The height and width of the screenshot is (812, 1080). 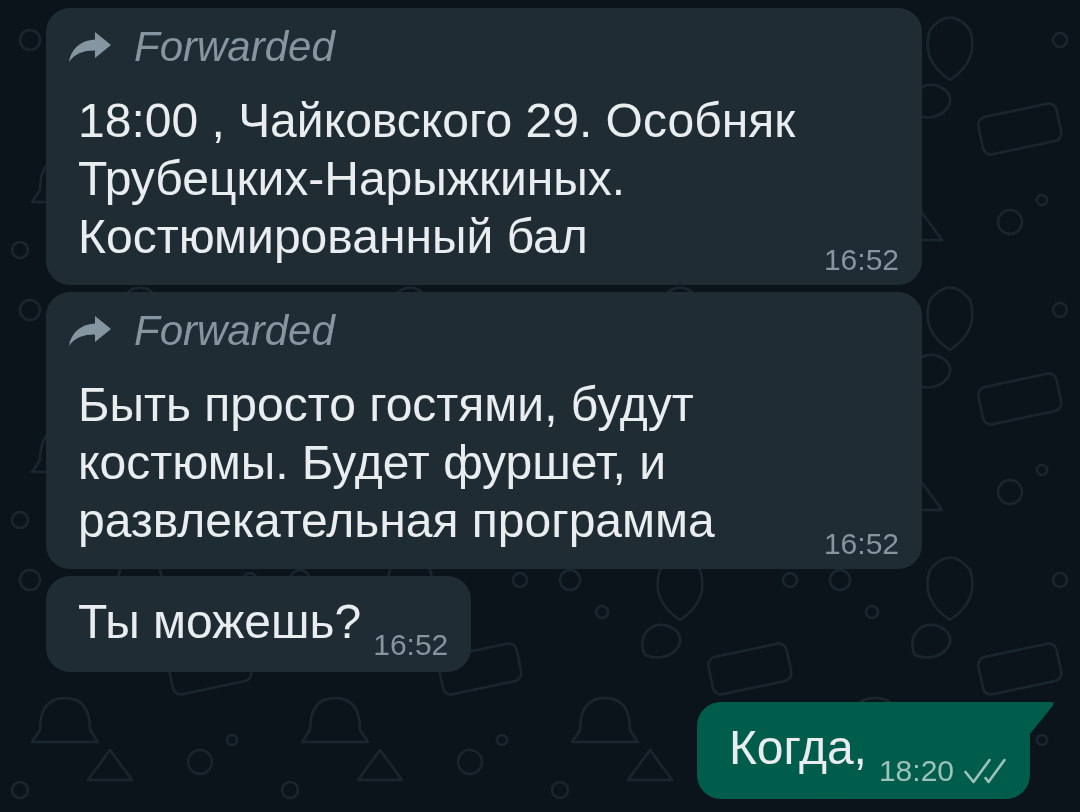 I want to click on message-text: Ты можешь?, so click(x=220, y=622).